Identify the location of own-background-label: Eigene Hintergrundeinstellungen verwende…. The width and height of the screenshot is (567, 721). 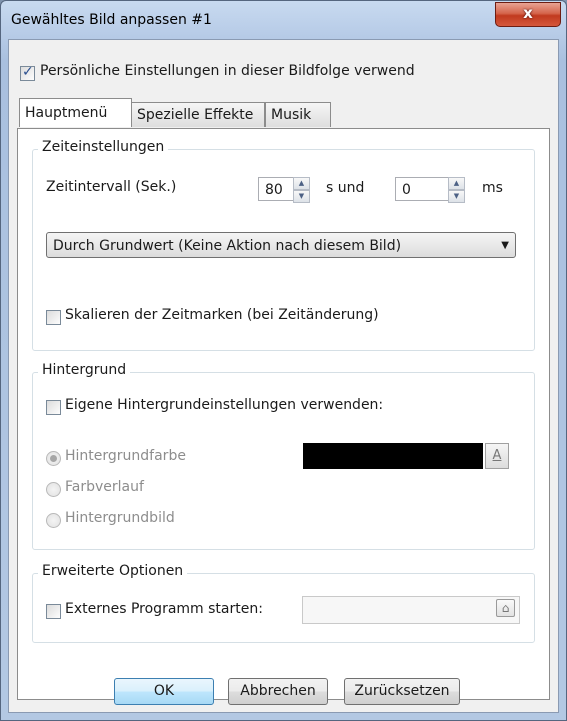
(224, 405).